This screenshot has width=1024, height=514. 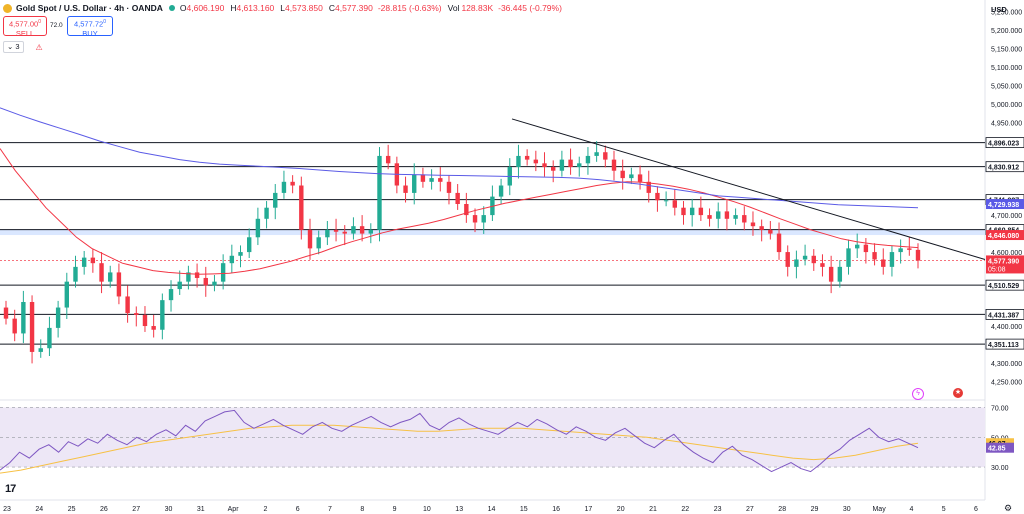 What do you see at coordinates (90, 27) in the screenshot?
I see `buy-button: 4,577.720 BUY` at bounding box center [90, 27].